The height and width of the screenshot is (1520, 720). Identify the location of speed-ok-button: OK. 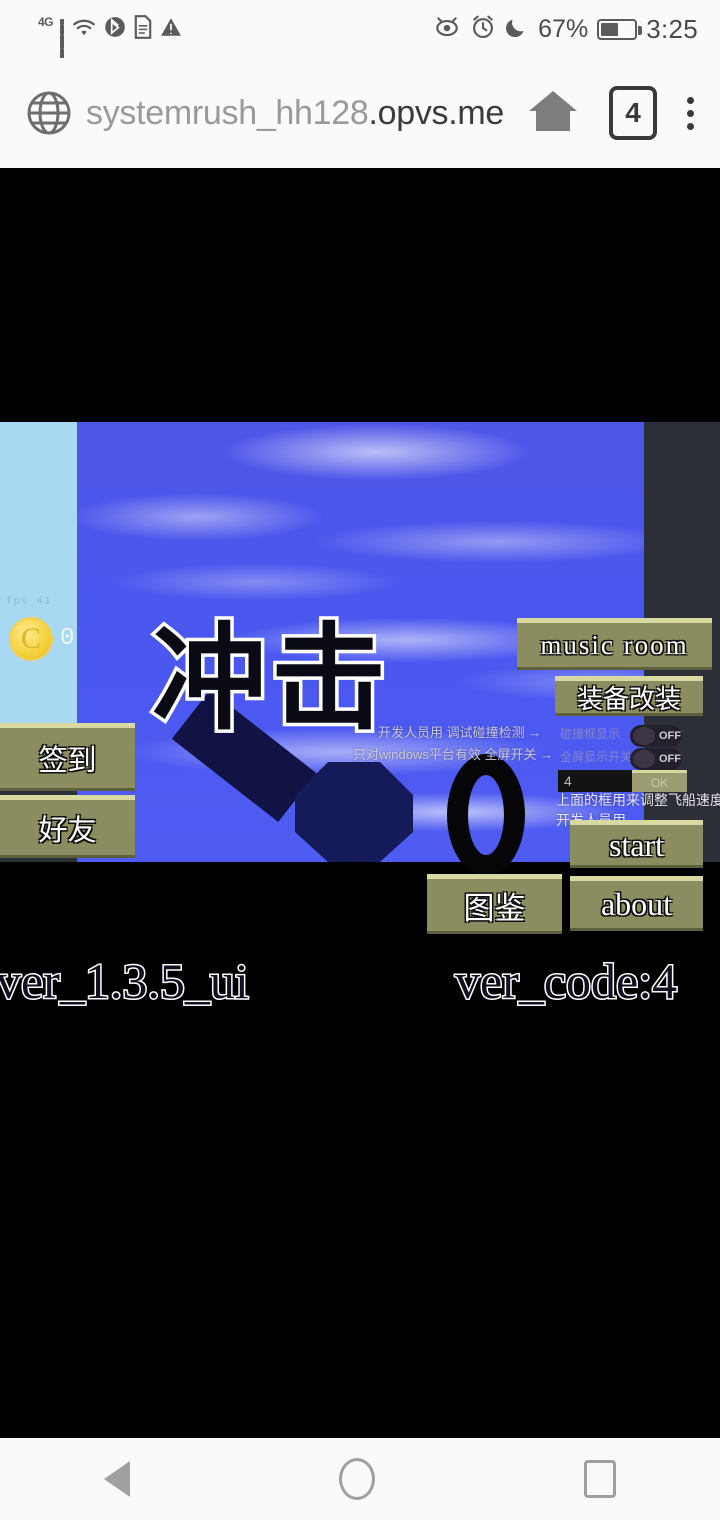
(659, 781).